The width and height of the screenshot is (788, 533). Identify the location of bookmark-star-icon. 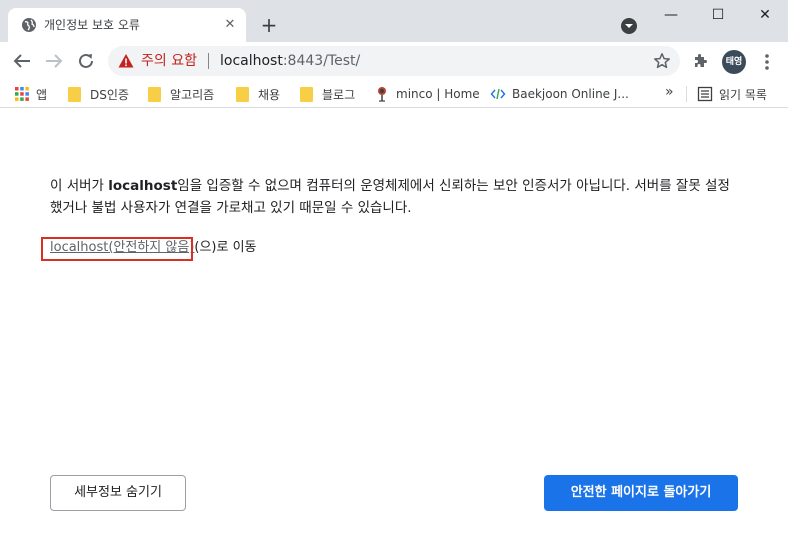
(662, 61).